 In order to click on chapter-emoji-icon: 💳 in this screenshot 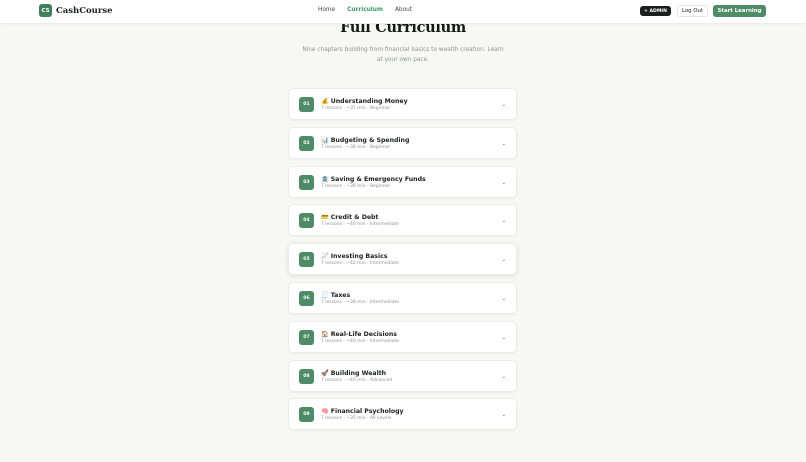, I will do `click(325, 218)`.